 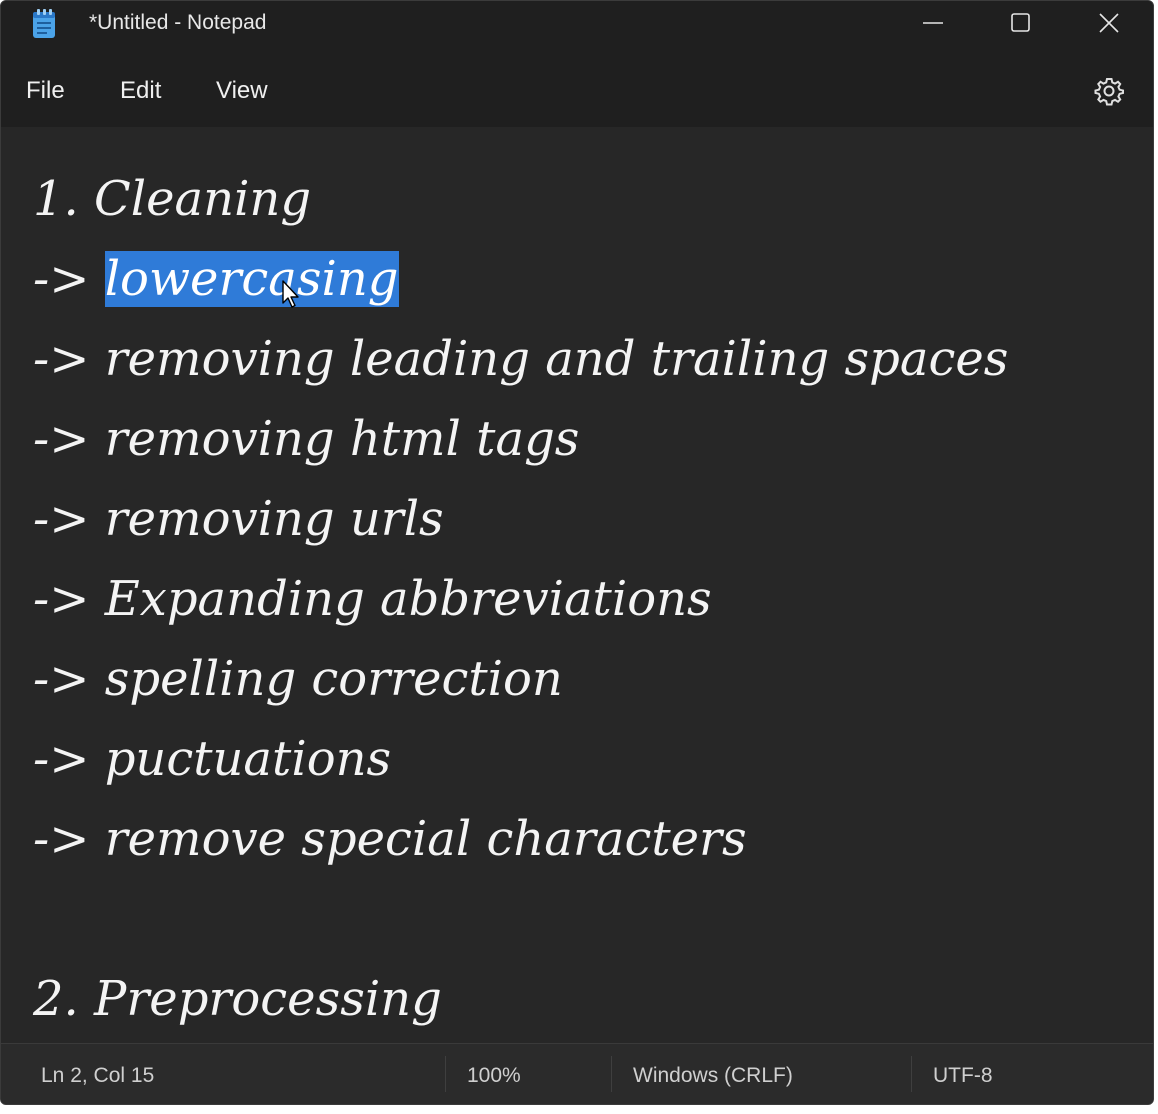 What do you see at coordinates (963, 1076) in the screenshot?
I see `encoding: UTF-8` at bounding box center [963, 1076].